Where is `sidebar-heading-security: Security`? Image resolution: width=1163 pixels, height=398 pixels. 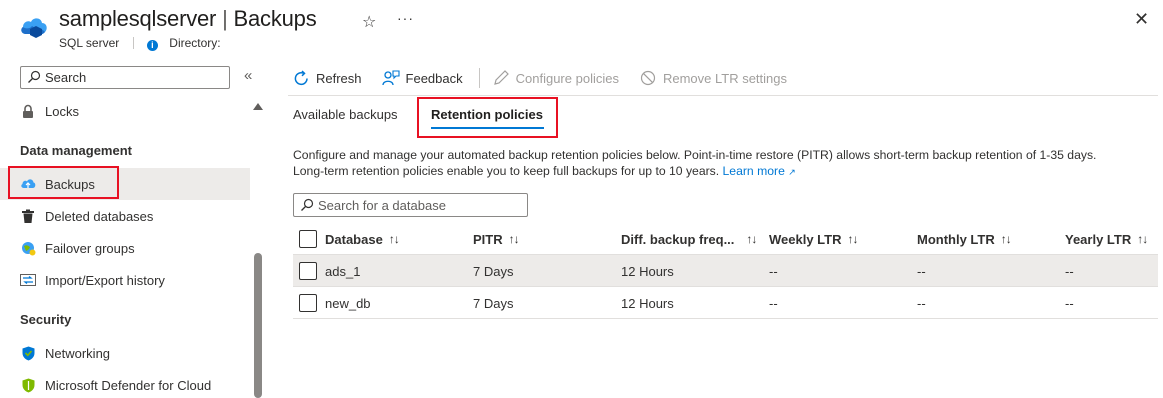
sidebar-heading-security: Security is located at coordinates (46, 319).